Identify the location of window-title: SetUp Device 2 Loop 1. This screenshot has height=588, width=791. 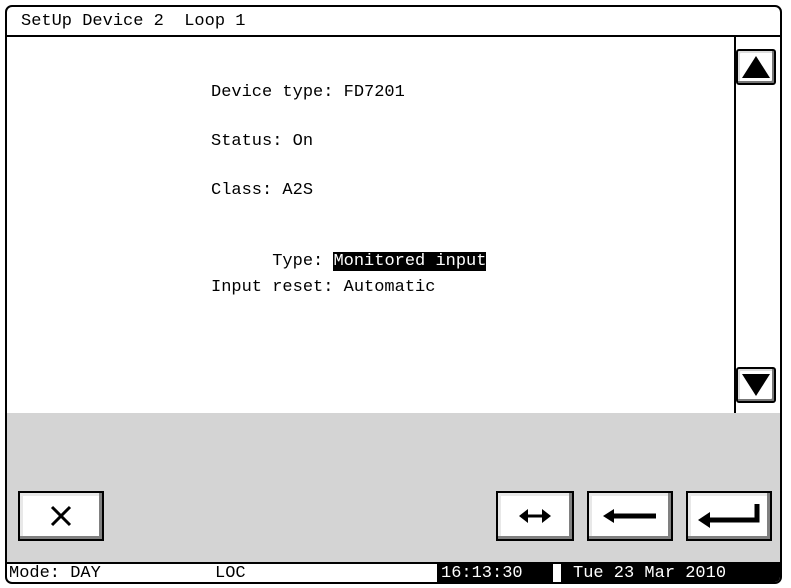
(393, 22).